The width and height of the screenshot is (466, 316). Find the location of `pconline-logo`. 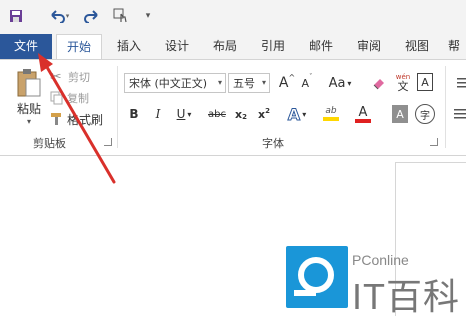

pconline-logo is located at coordinates (317, 277).